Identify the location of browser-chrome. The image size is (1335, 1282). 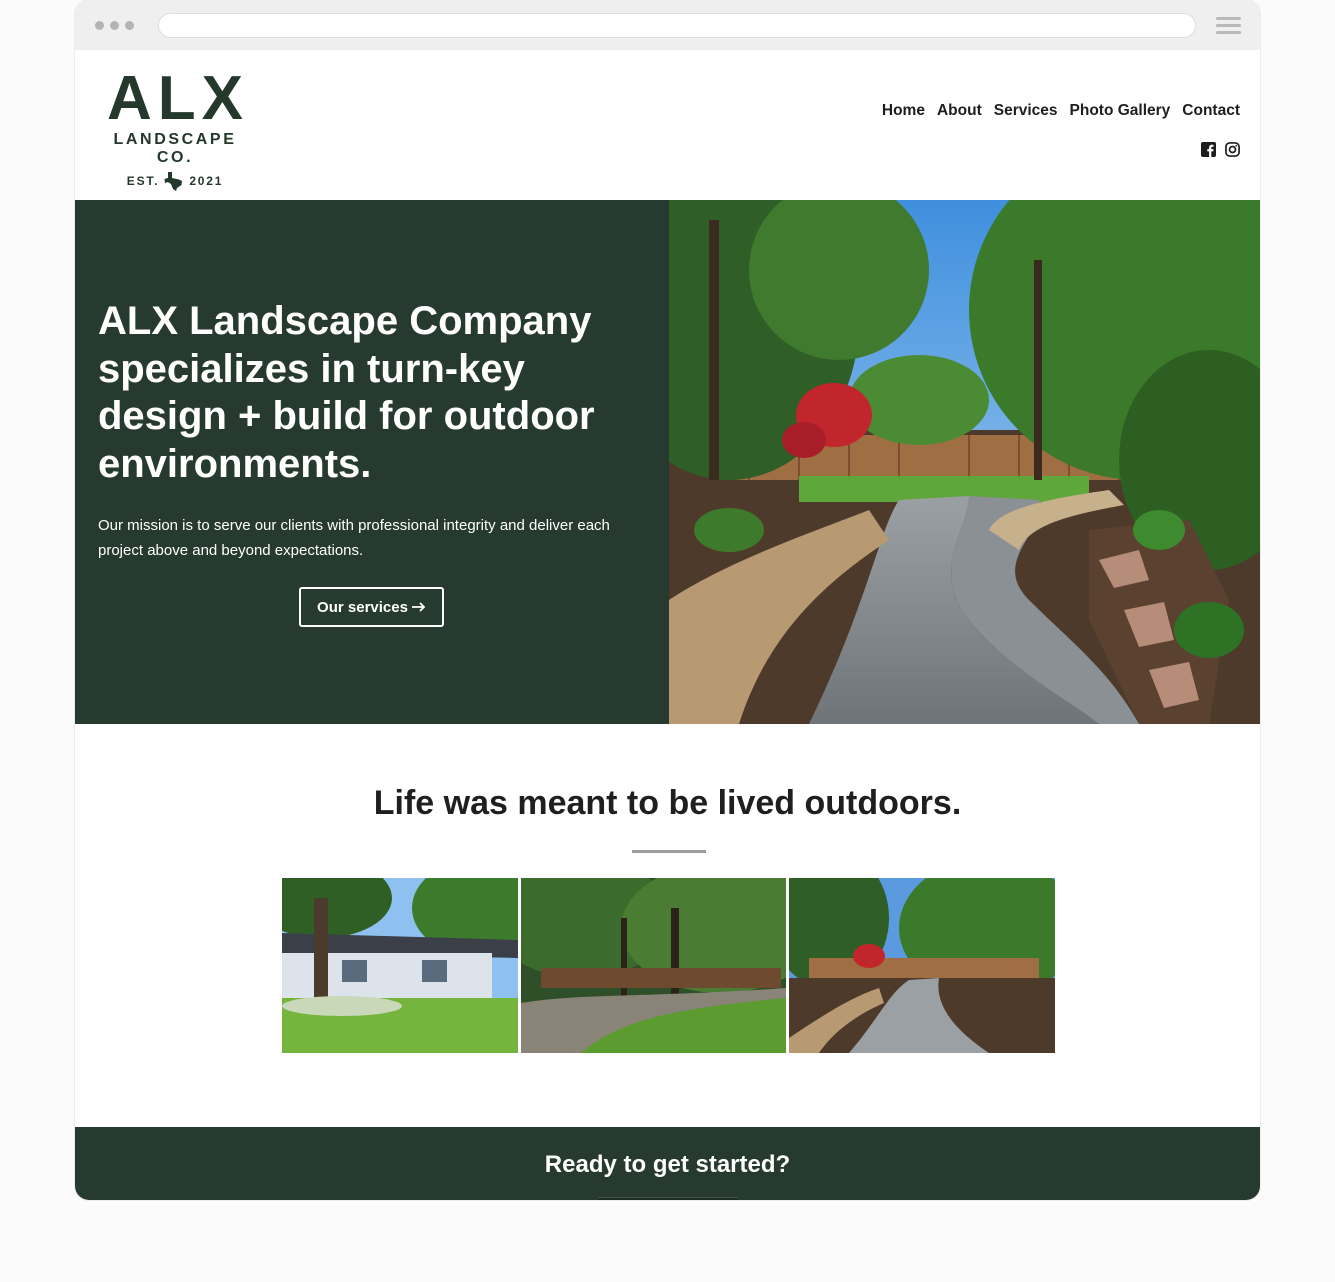
(667, 25).